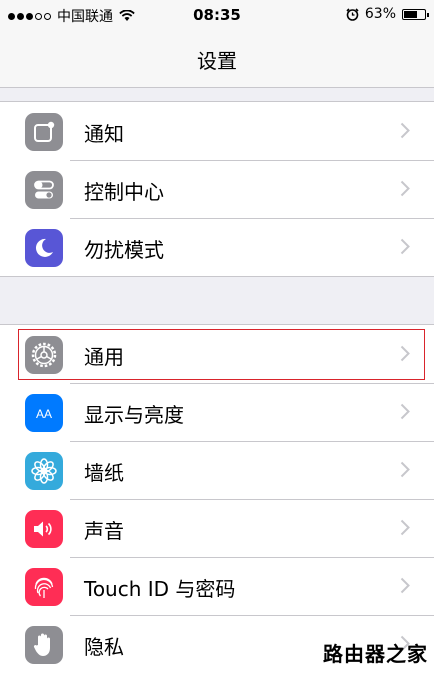 The height and width of the screenshot is (675, 434). I want to click on display-brightness-icon: AA, so click(44, 413).